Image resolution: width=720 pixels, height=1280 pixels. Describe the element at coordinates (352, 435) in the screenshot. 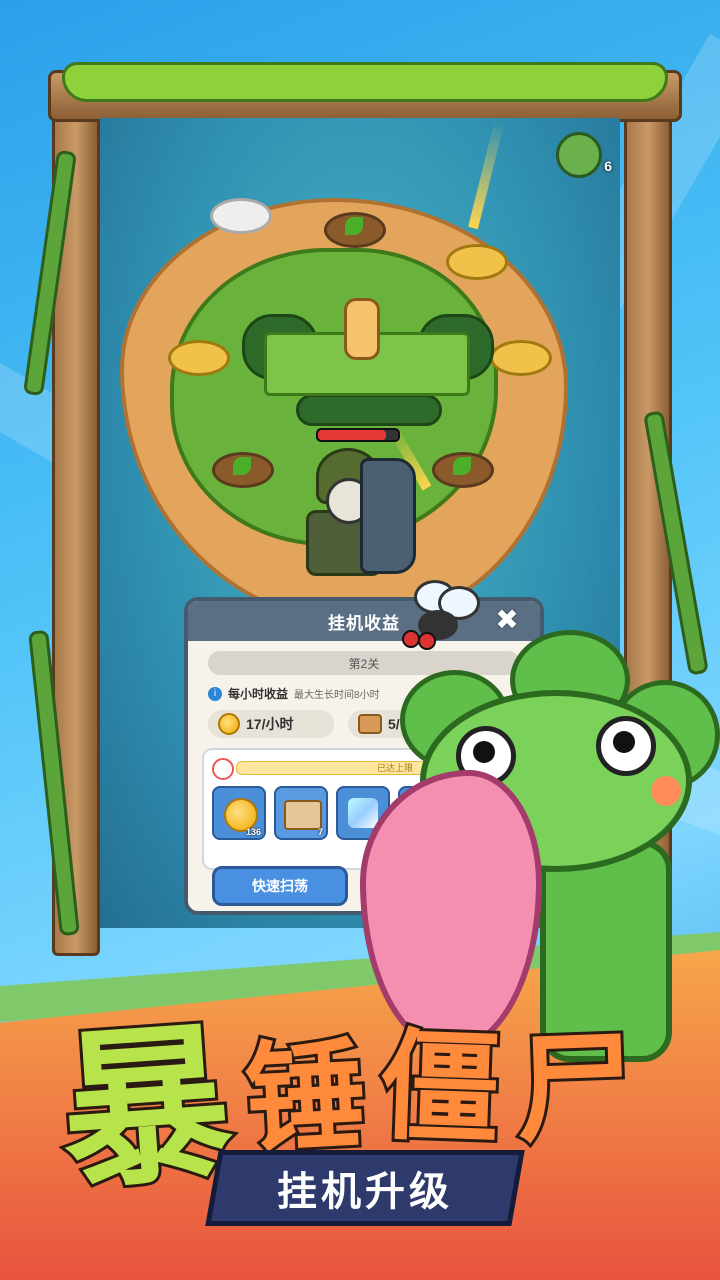

I see `boss-hp-fill` at that location.